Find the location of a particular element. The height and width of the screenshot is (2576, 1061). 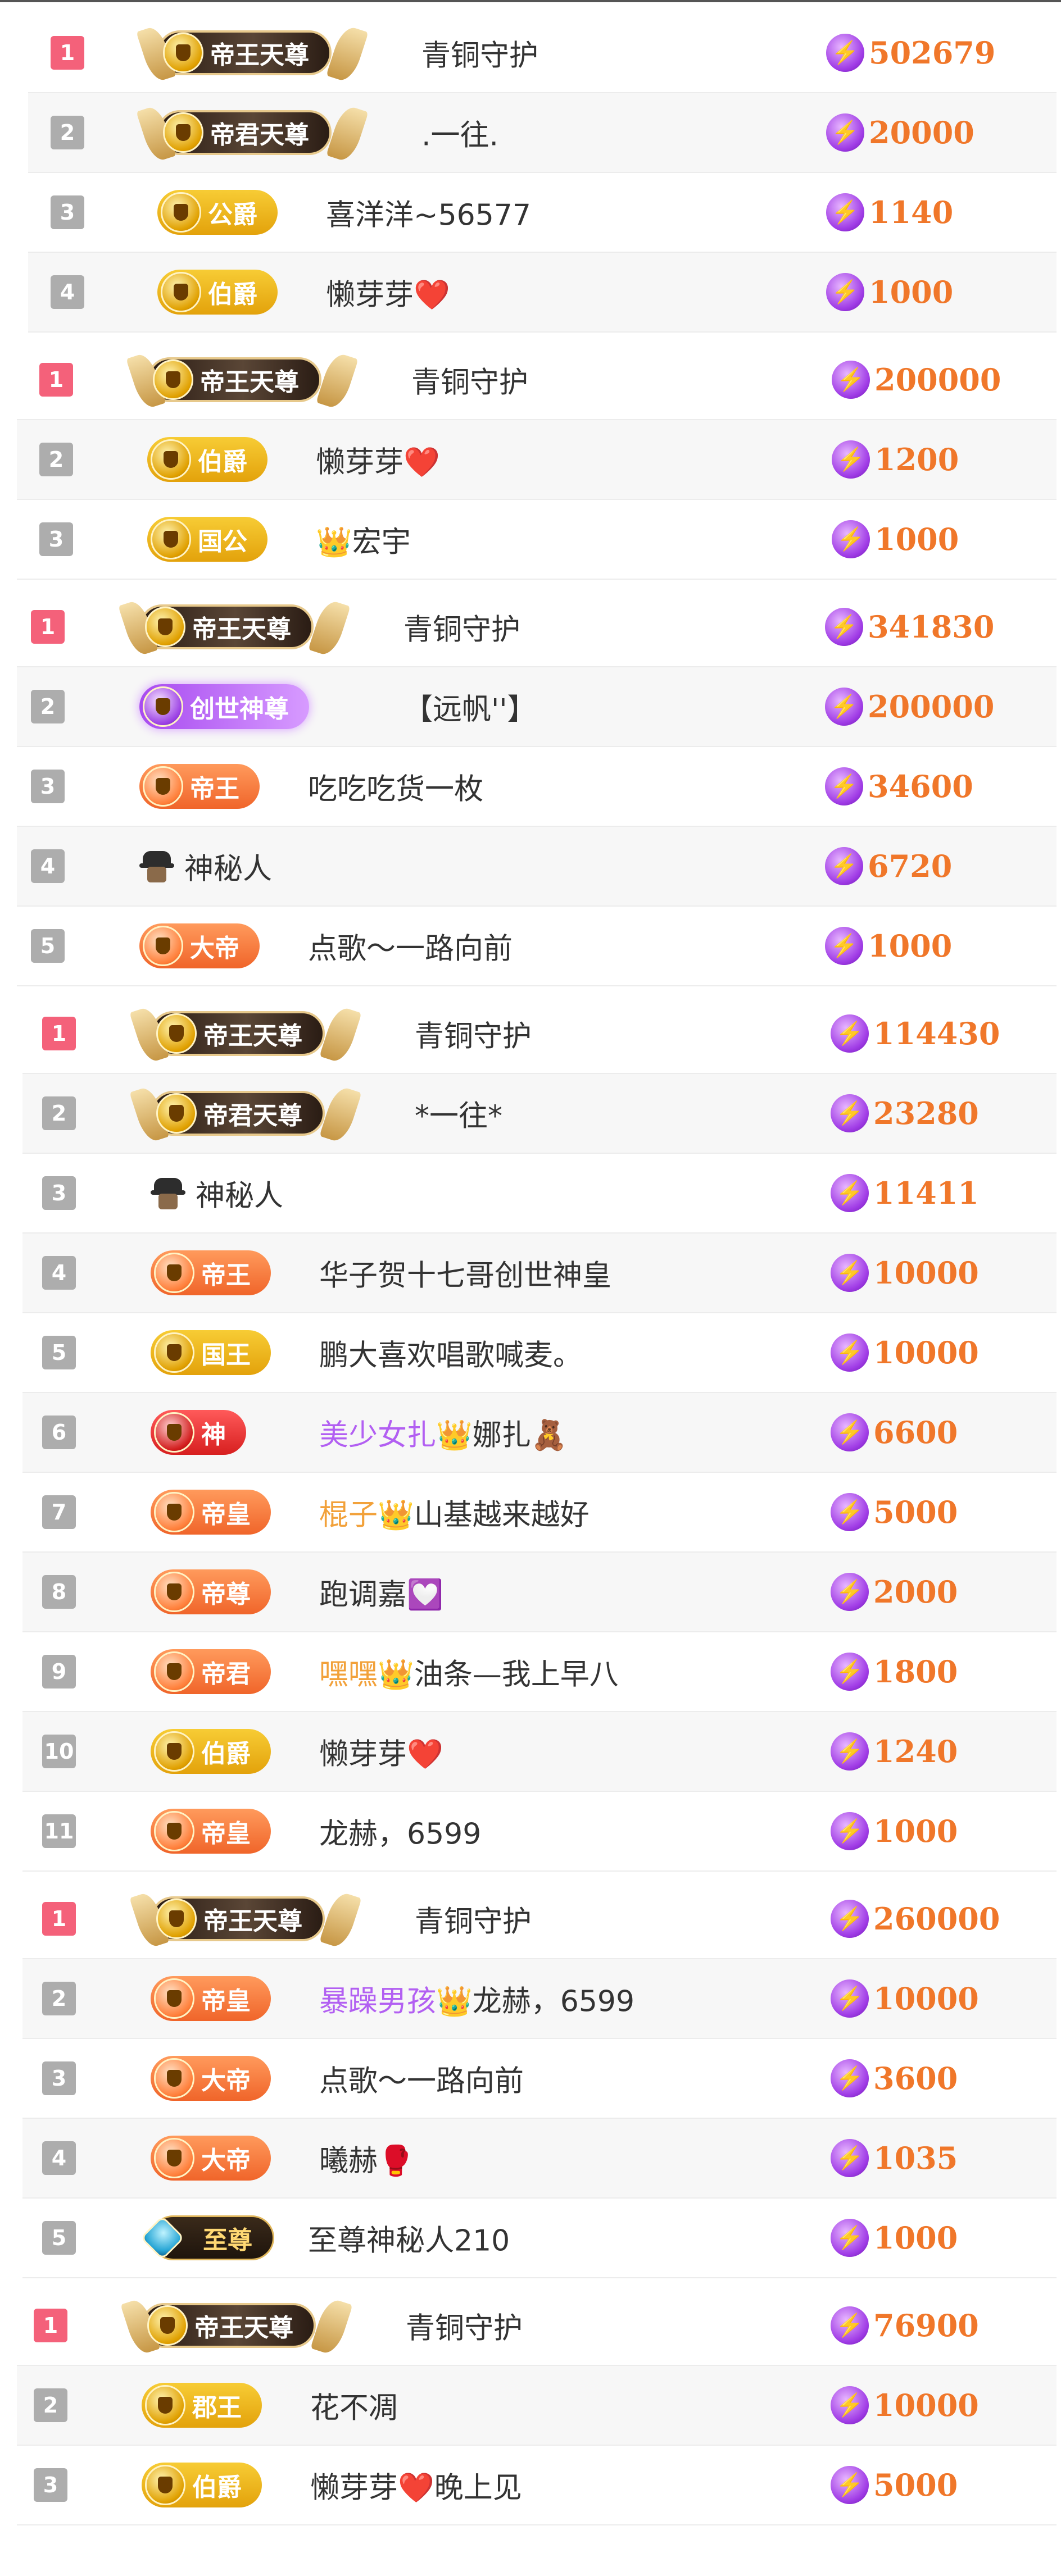

user-name-text: 鹏大喜欢唱歌喊麦。 is located at coordinates (451, 1356).